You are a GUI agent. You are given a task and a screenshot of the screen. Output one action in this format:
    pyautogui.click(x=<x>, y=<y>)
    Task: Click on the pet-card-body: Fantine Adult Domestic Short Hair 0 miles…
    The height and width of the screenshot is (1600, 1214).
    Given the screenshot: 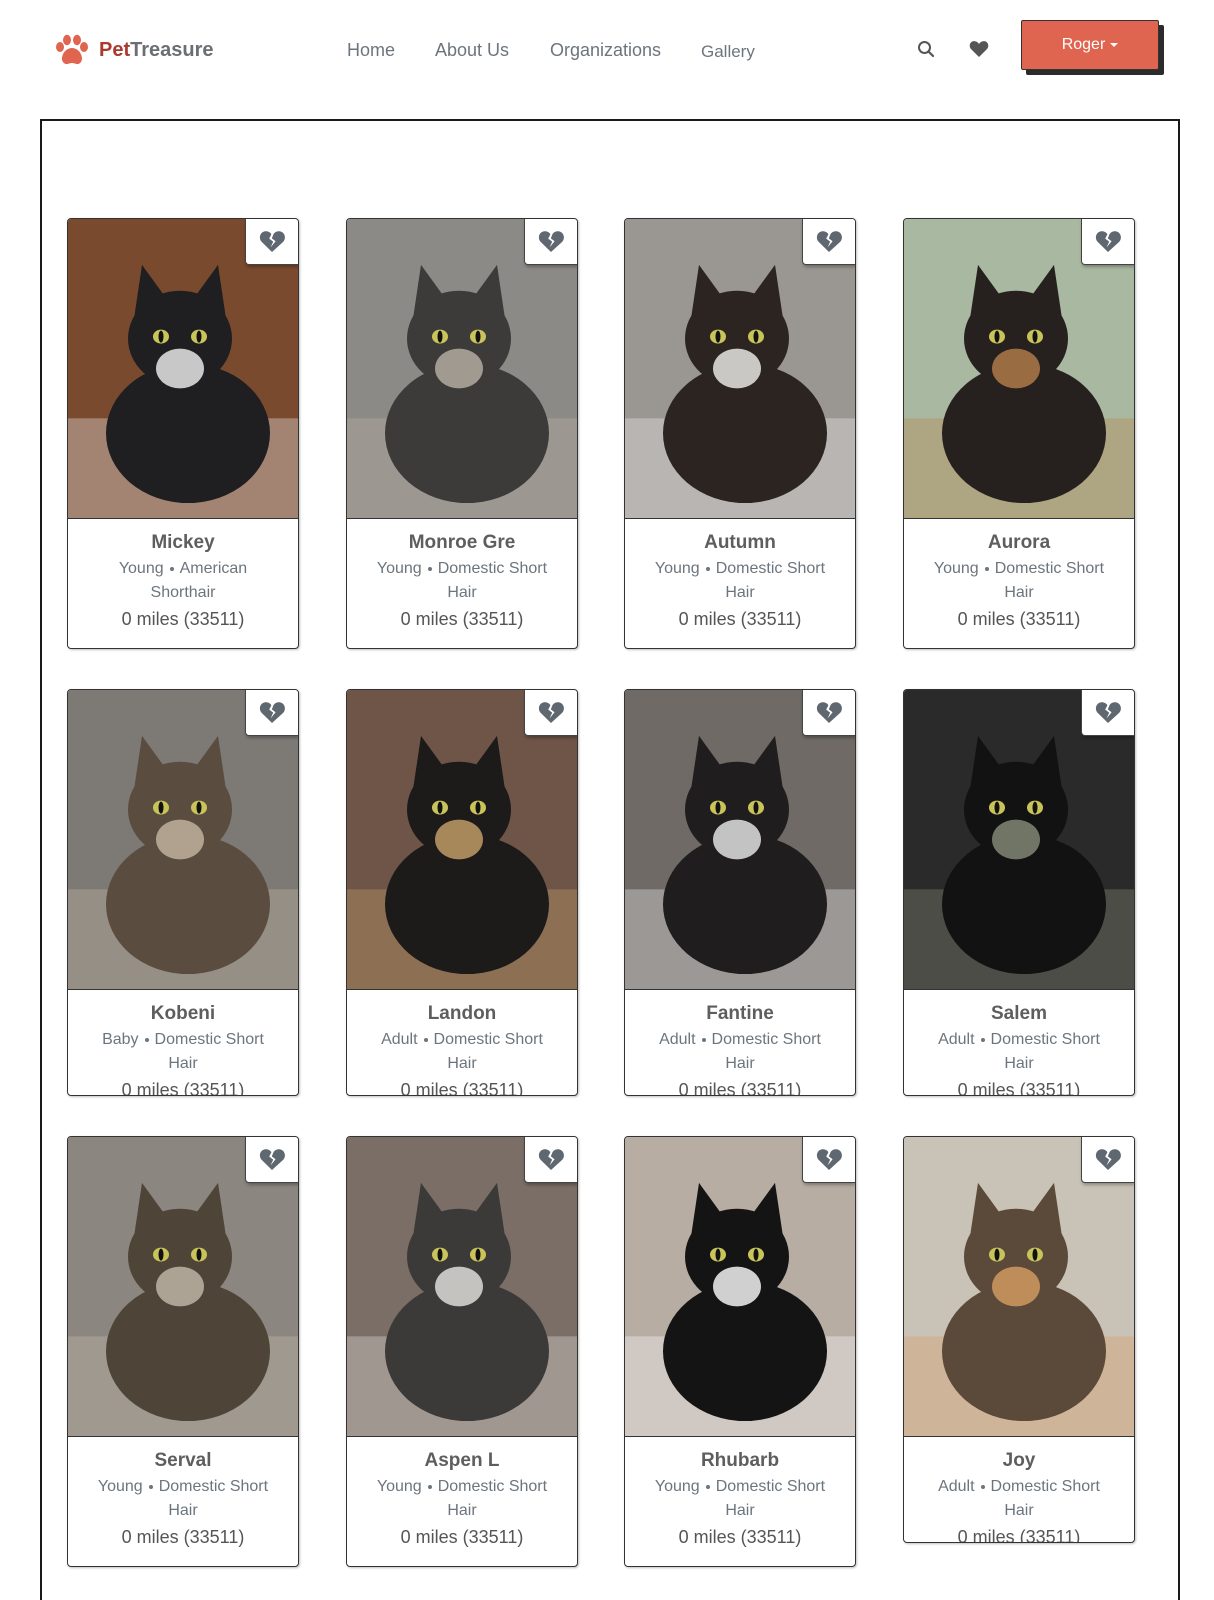 What is the action you would take?
    pyautogui.click(x=740, y=1042)
    